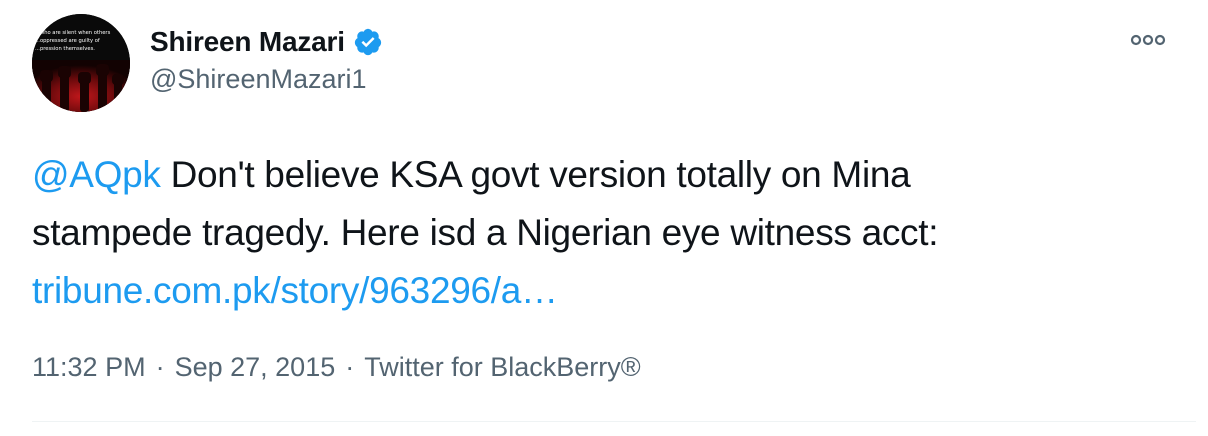 This screenshot has width=1208, height=436. What do you see at coordinates (247, 42) in the screenshot?
I see `author-display-name: Shireen Mazari` at bounding box center [247, 42].